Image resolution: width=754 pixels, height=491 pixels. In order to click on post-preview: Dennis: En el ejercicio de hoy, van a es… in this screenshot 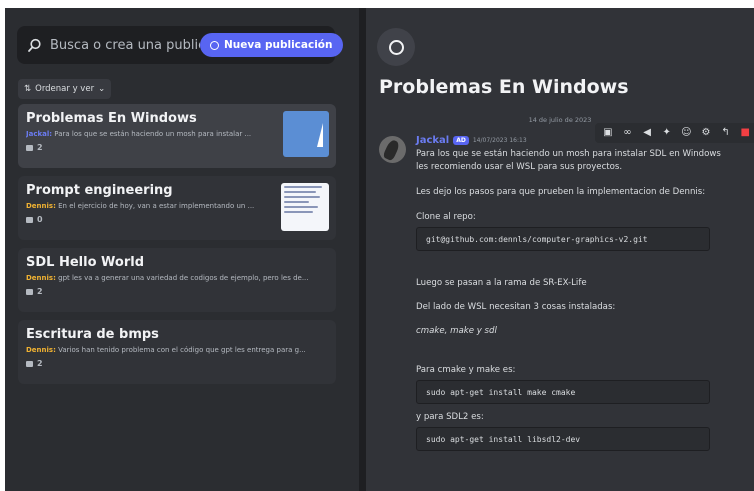, I will do `click(149, 206)`.